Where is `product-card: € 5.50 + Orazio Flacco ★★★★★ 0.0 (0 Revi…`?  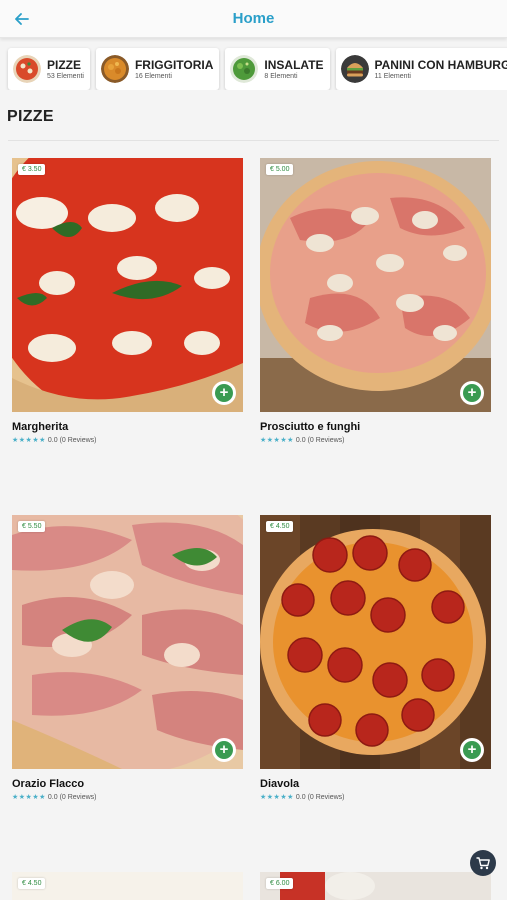
product-card: € 5.50 + Orazio Flacco ★★★★★ 0.0 (0 Revi… is located at coordinates (127, 658).